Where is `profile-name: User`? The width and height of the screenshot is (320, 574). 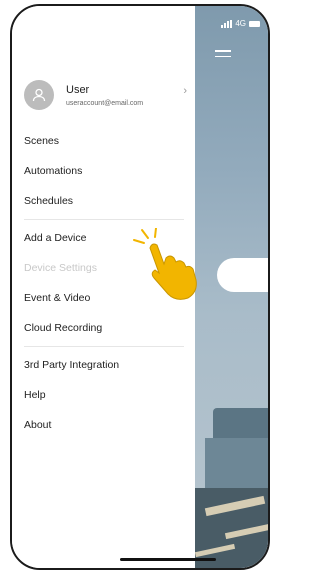
profile-name: User is located at coordinates (78, 89).